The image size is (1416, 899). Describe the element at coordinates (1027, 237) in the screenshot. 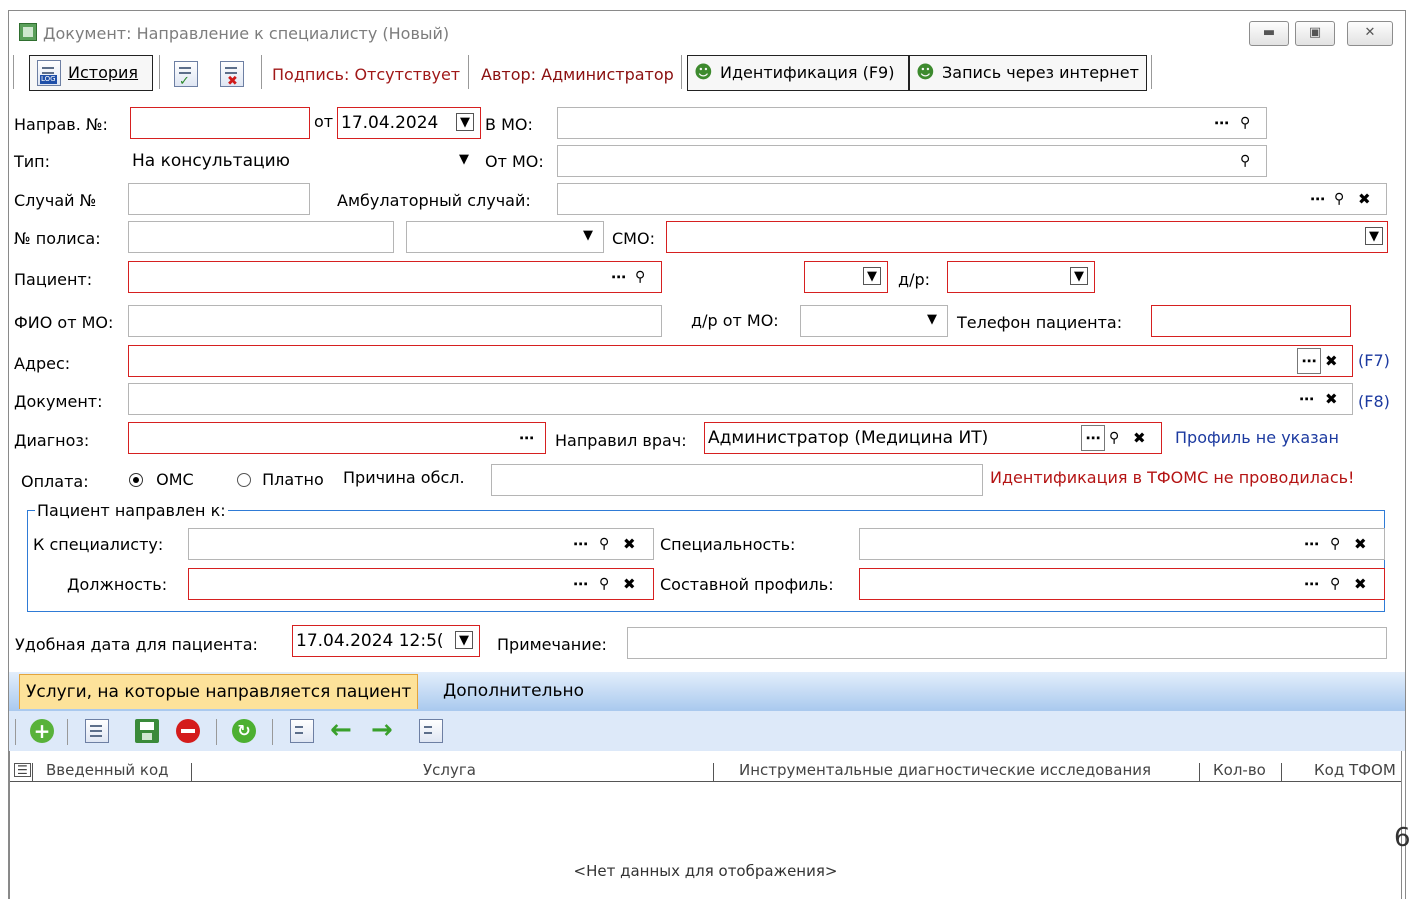

I see `smo-select: ▼` at that location.